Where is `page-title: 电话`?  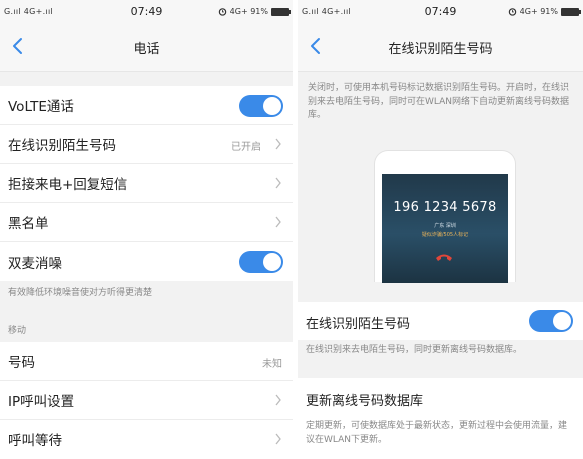 page-title: 电话 is located at coordinates (146, 49).